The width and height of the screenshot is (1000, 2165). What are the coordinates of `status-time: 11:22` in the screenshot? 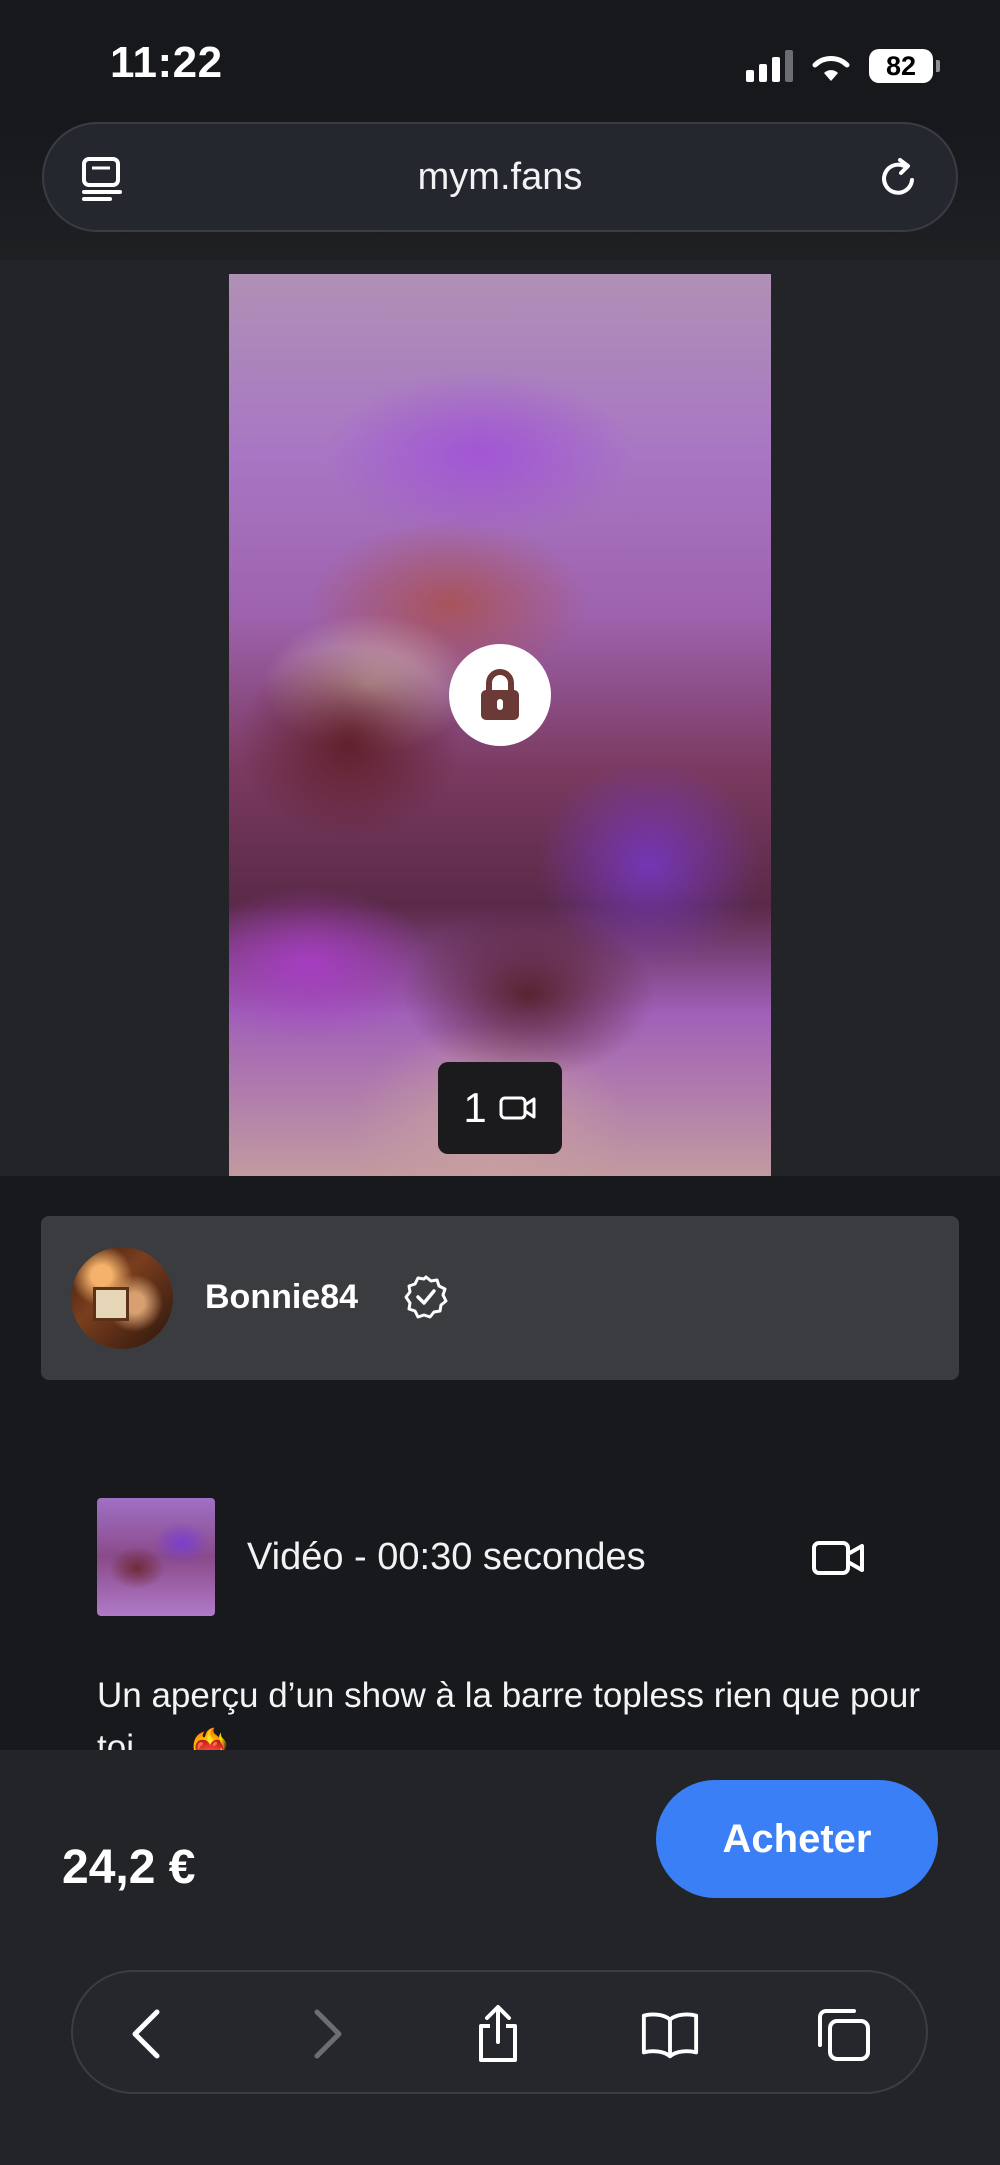 It's located at (166, 62).